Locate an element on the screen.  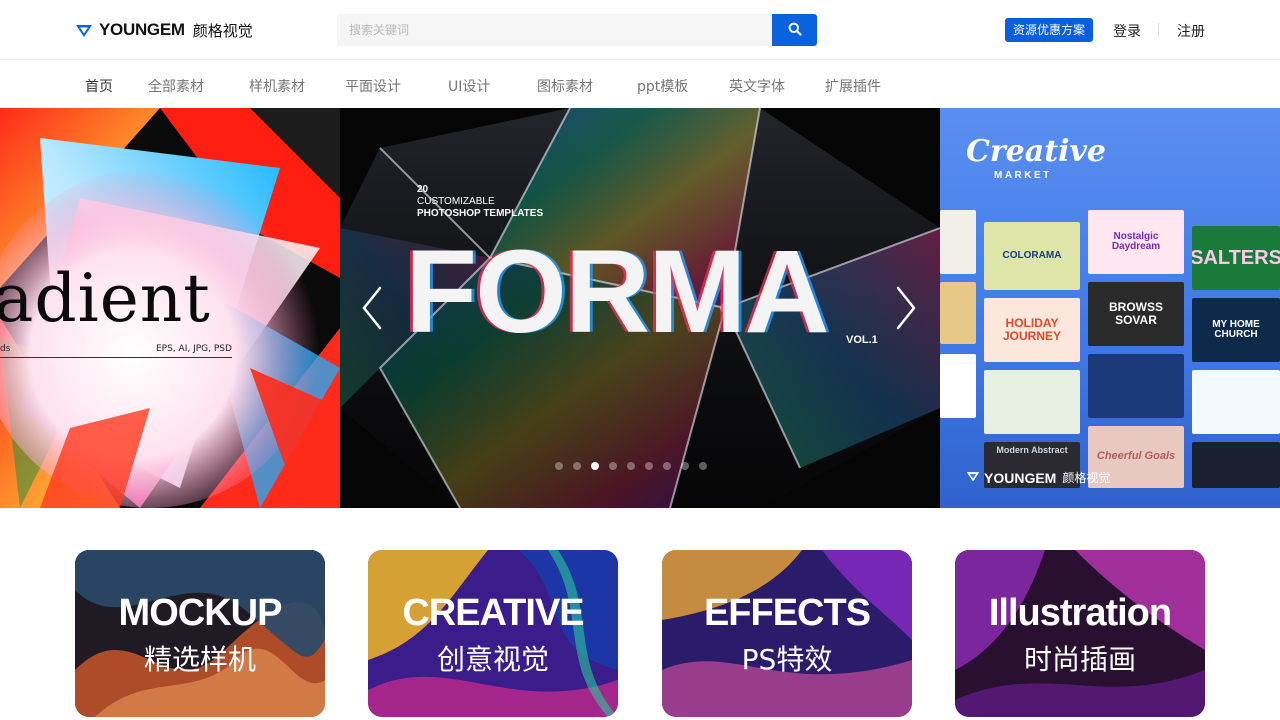
card-title-en: Illustration is located at coordinates (1080, 613).